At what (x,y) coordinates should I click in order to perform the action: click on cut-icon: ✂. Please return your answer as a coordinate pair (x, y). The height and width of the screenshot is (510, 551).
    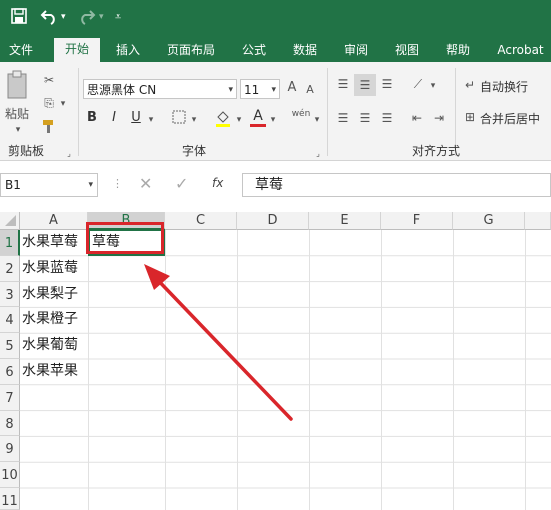
    Looking at the image, I should click on (49, 80).